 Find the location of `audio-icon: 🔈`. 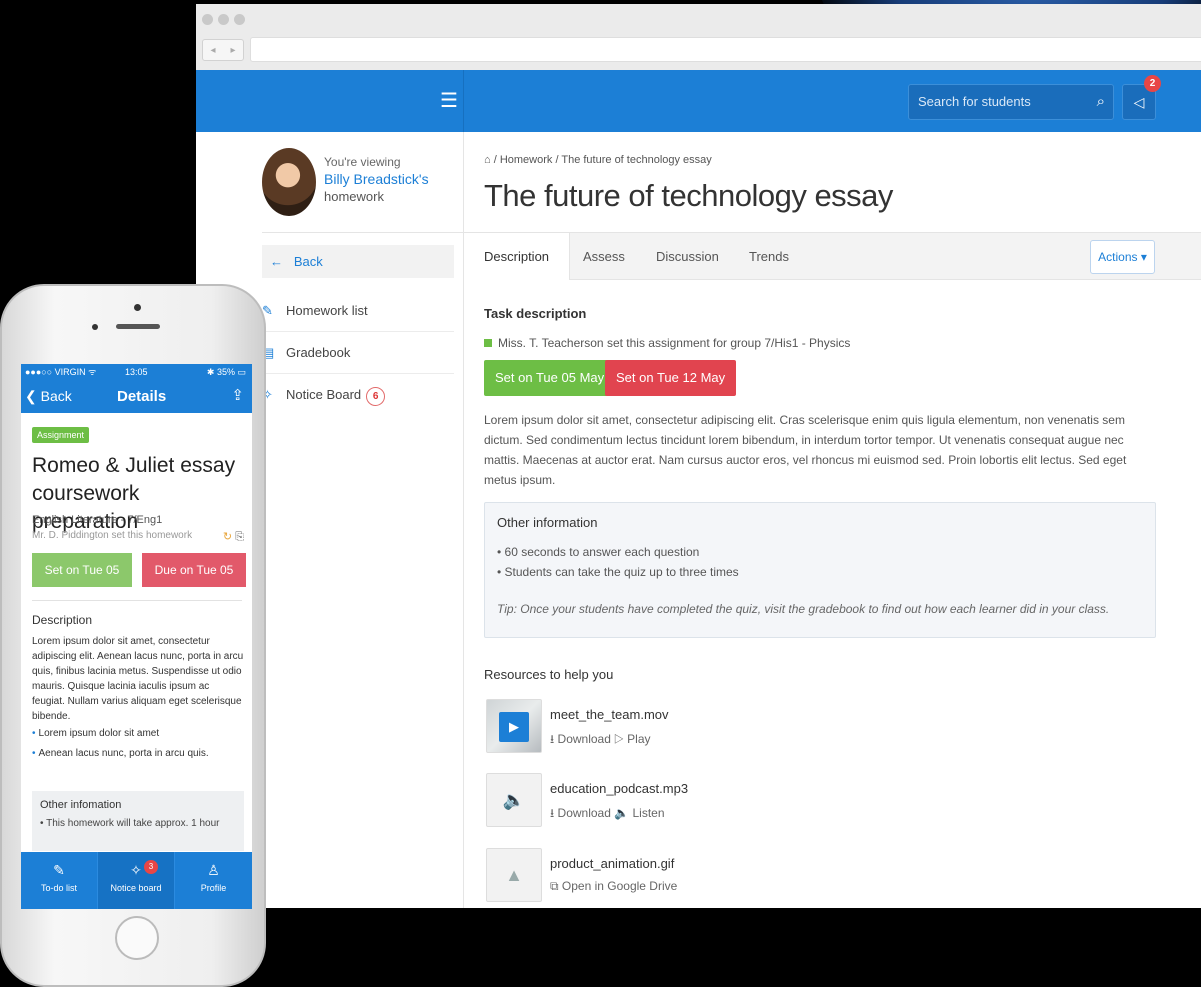

audio-icon: 🔈 is located at coordinates (514, 800).